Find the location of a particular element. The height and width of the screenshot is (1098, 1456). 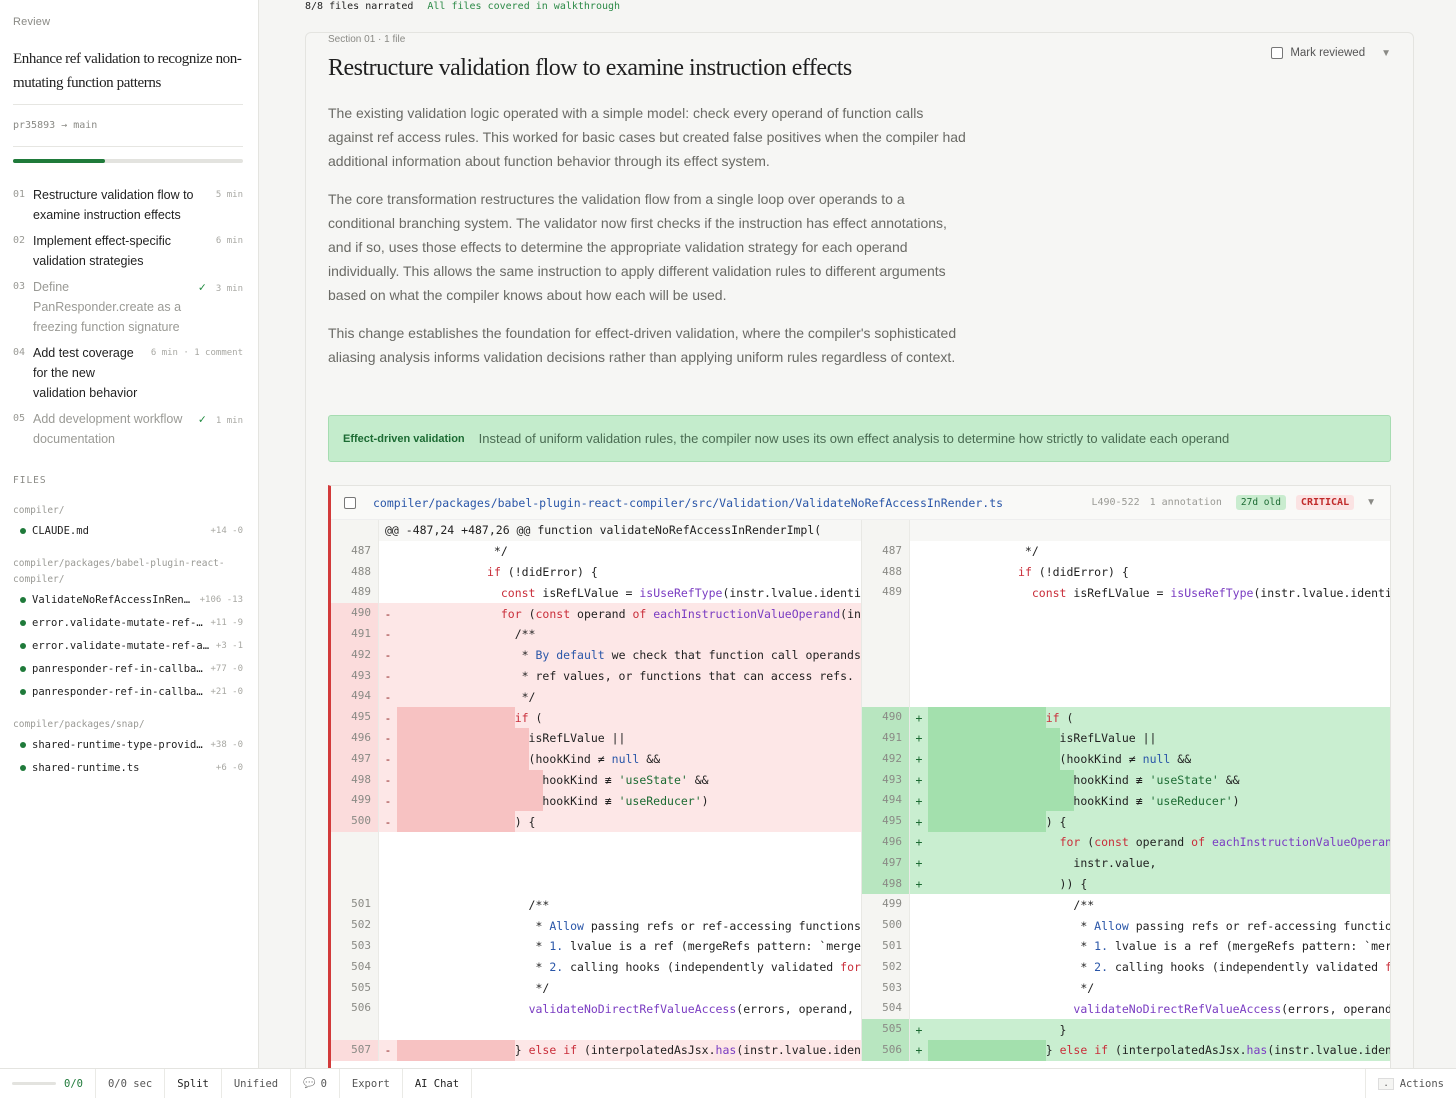

added-line: 494 + hookKind ≢ 'useReducer') is located at coordinates (1126, 801).